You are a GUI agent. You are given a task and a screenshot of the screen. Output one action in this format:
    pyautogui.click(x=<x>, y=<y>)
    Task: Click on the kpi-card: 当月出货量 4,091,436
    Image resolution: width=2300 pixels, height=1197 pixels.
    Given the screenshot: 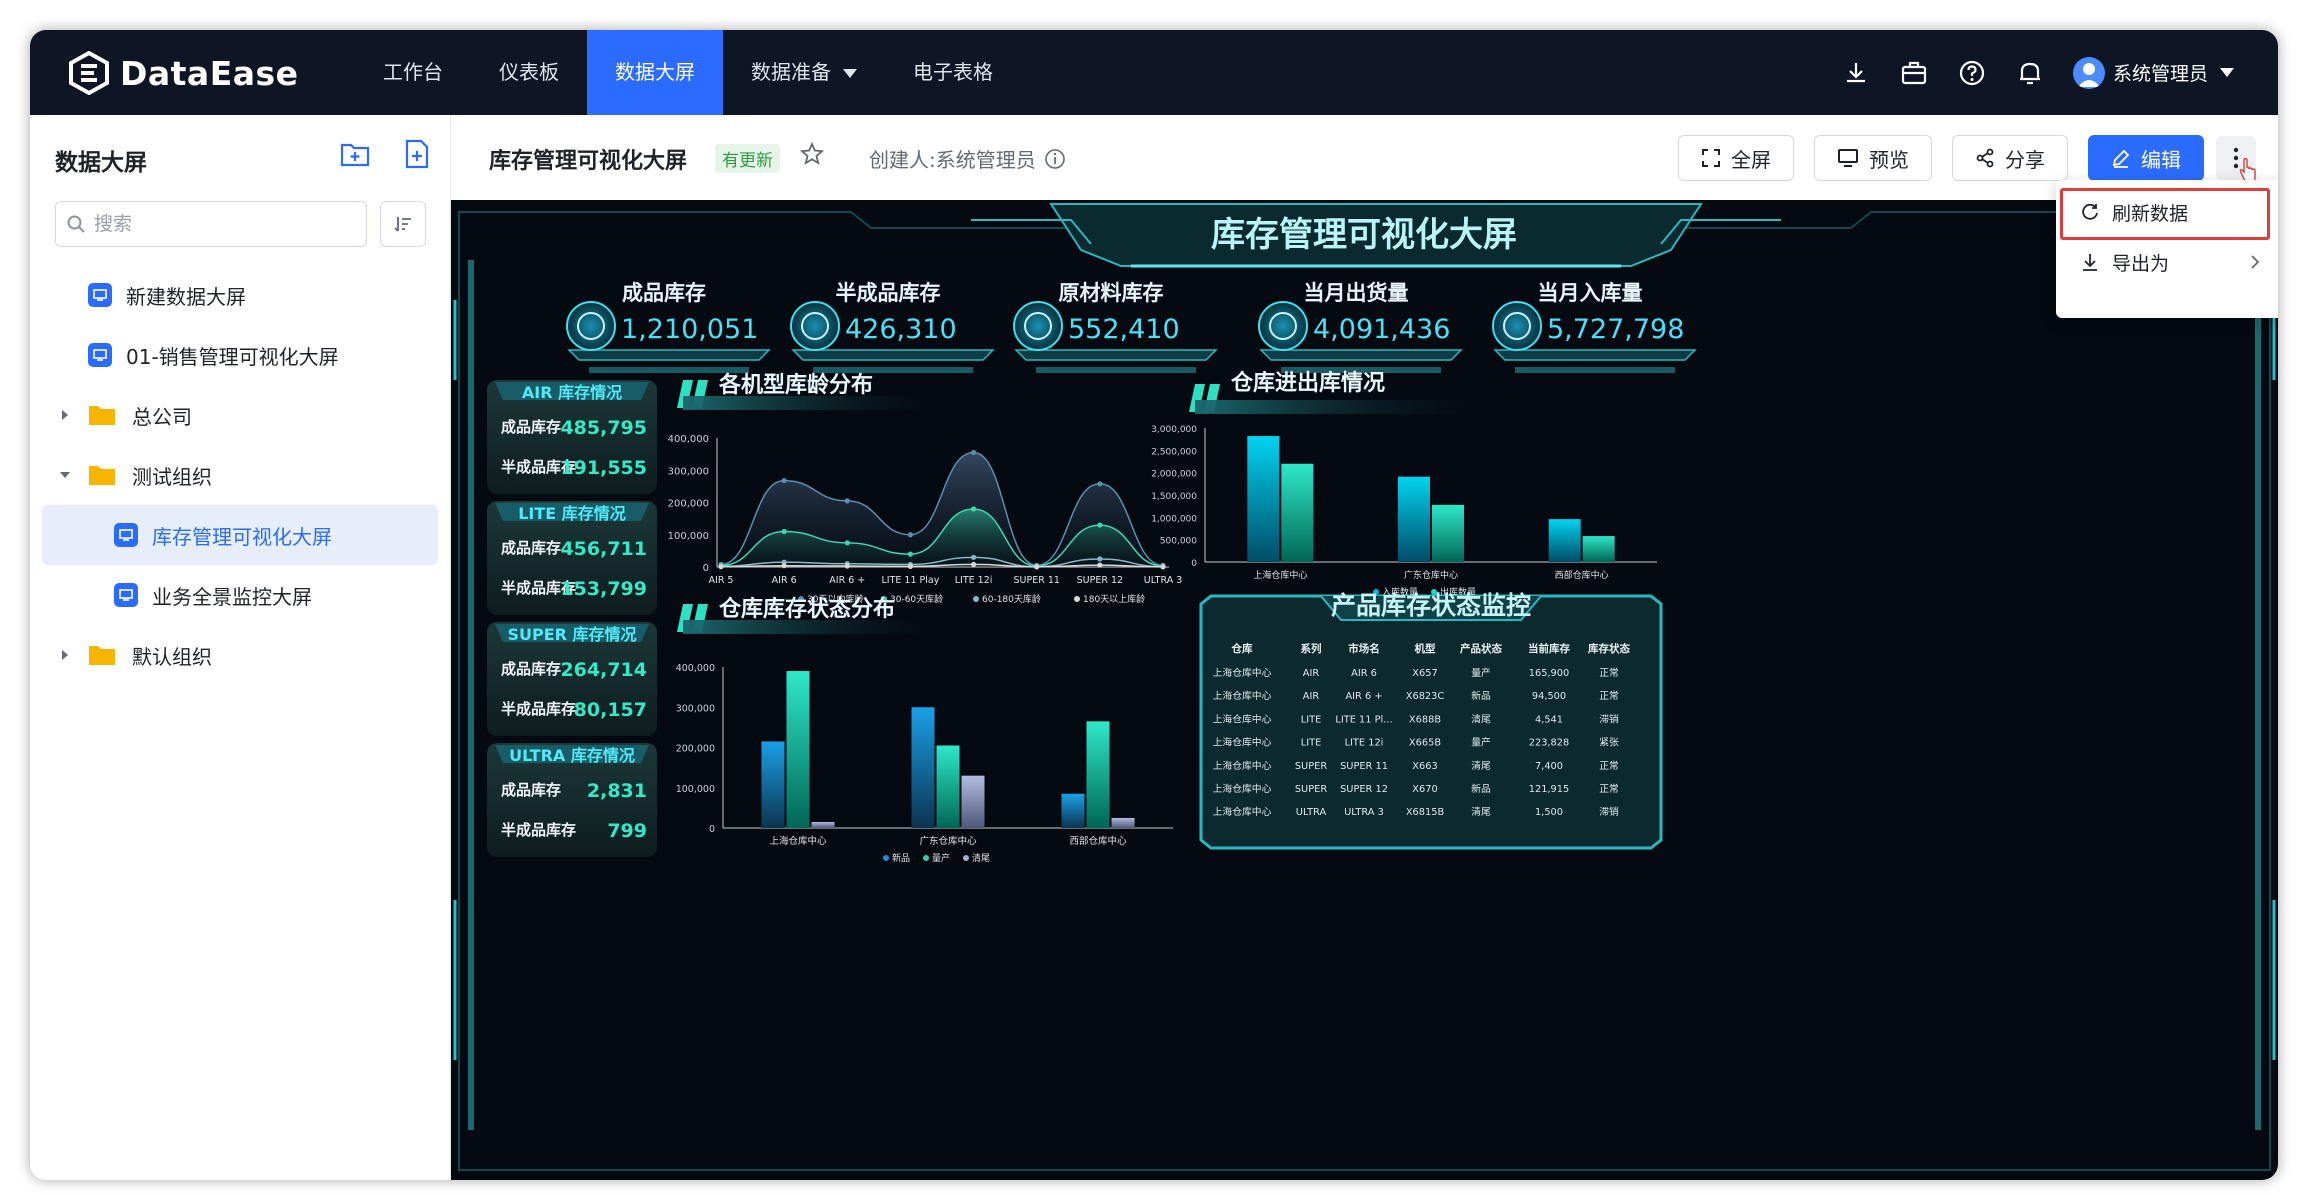 What is the action you would take?
    pyautogui.click(x=1360, y=327)
    